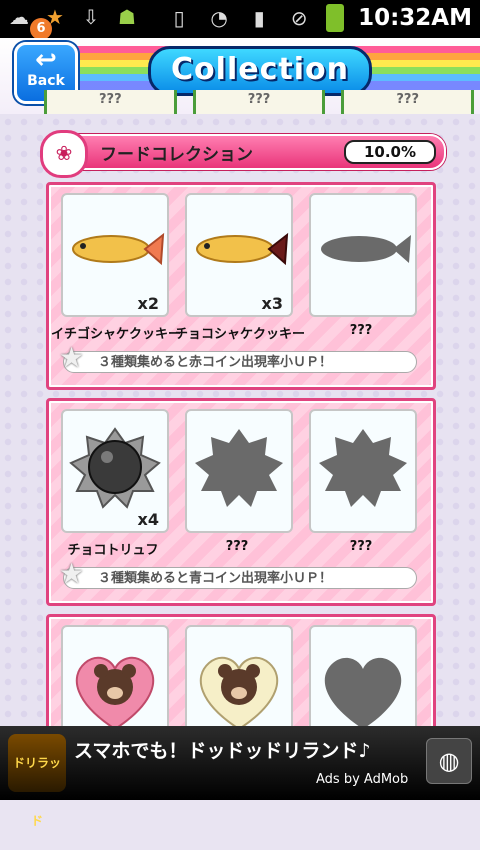 The height and width of the screenshot is (850, 480). Describe the element at coordinates (222, 749) in the screenshot. I see `ad-text: スマホでも！ドッドッドリランド♪` at that location.